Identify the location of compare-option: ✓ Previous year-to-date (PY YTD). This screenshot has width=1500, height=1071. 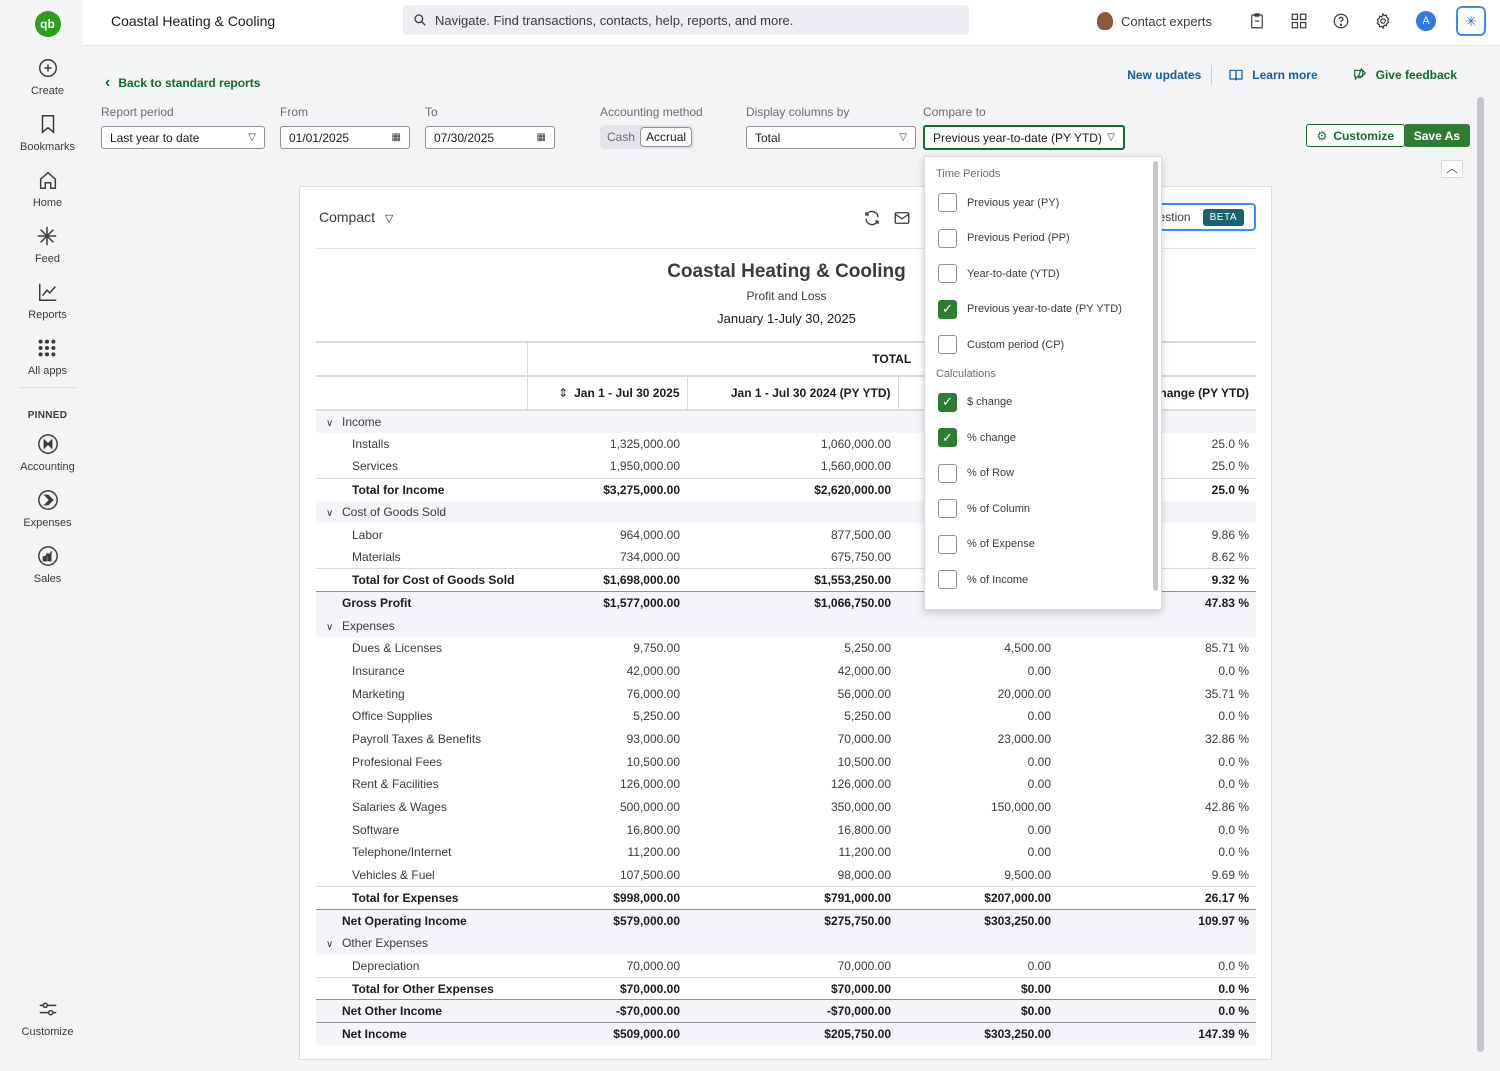
(1043, 310).